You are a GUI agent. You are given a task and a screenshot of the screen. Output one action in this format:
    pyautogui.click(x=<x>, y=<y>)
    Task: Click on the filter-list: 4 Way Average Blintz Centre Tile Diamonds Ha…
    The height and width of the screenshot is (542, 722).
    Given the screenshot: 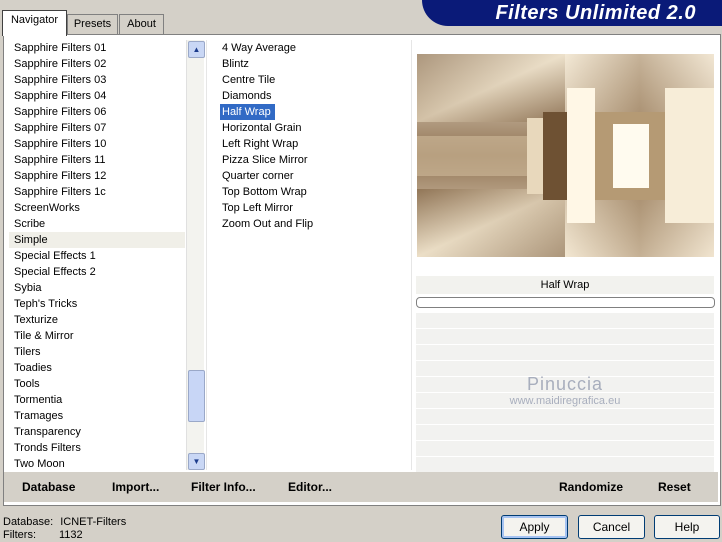 What is the action you would take?
    pyautogui.click(x=312, y=136)
    